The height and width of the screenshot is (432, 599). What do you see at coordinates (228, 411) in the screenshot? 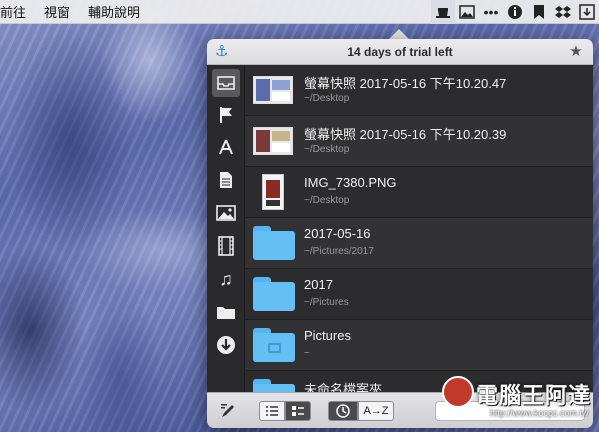
I see `edit-icon` at bounding box center [228, 411].